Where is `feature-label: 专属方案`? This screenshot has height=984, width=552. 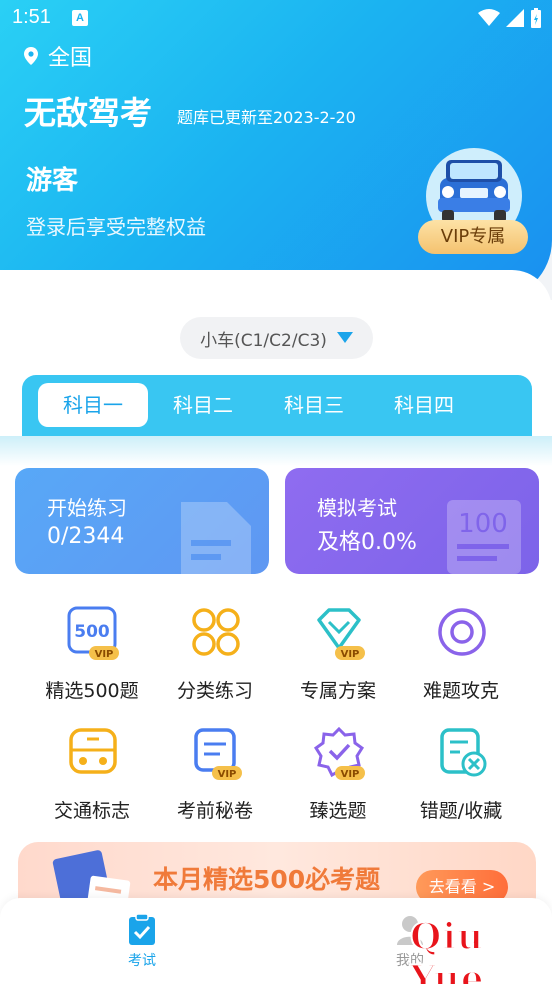
feature-label: 专属方案 is located at coordinates (337, 691).